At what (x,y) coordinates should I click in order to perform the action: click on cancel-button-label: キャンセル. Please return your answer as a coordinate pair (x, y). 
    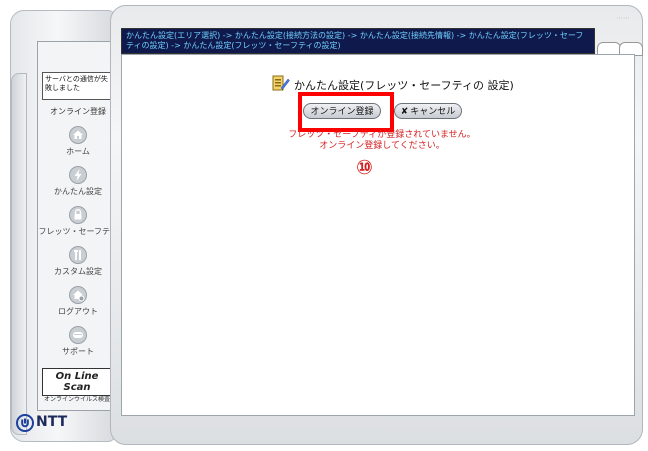
    Looking at the image, I should click on (433, 112).